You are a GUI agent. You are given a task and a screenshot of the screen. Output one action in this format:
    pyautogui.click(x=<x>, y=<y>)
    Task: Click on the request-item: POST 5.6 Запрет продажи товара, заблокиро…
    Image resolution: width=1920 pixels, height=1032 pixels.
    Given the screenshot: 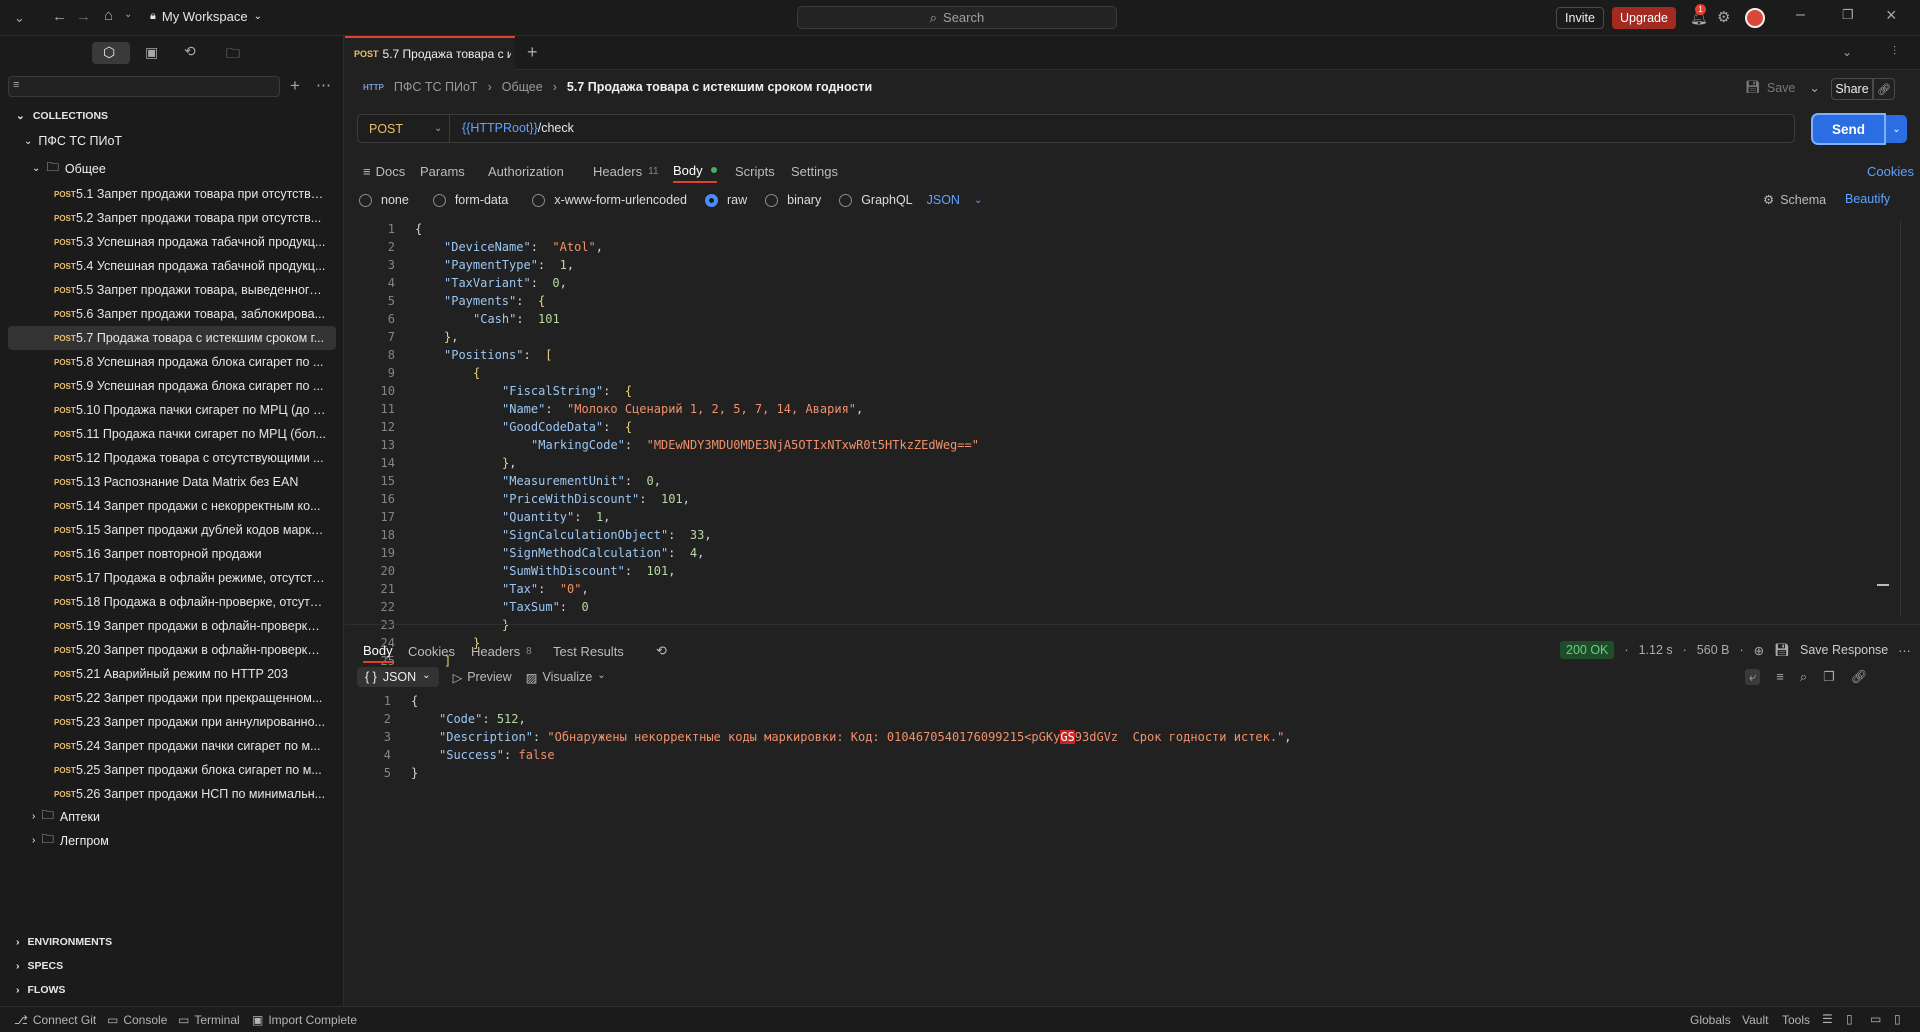 What is the action you would take?
    pyautogui.click(x=172, y=314)
    